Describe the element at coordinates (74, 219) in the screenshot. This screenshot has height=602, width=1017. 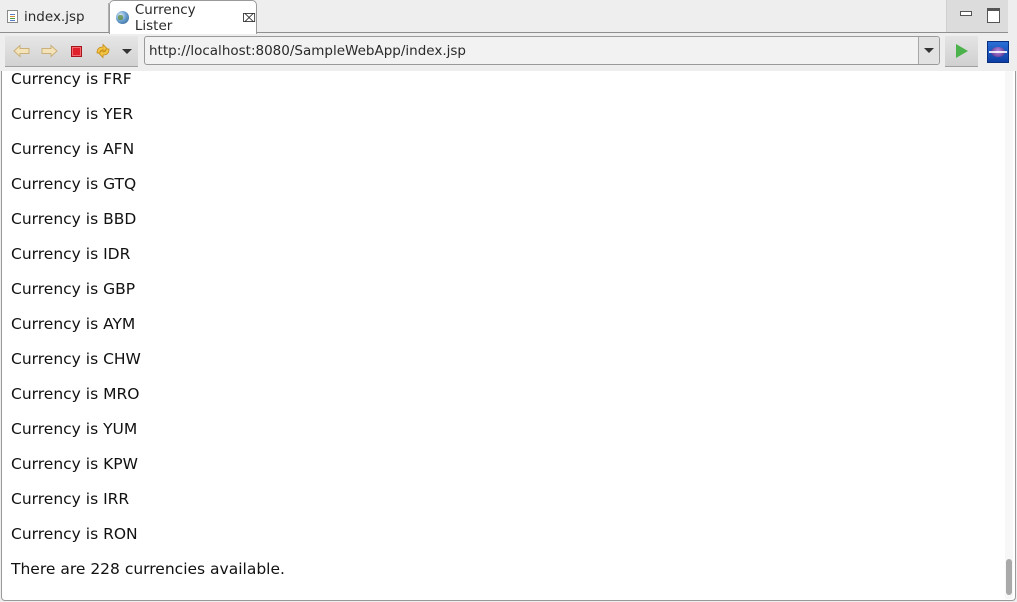
I see `currency-line: Currency is BBD` at that location.